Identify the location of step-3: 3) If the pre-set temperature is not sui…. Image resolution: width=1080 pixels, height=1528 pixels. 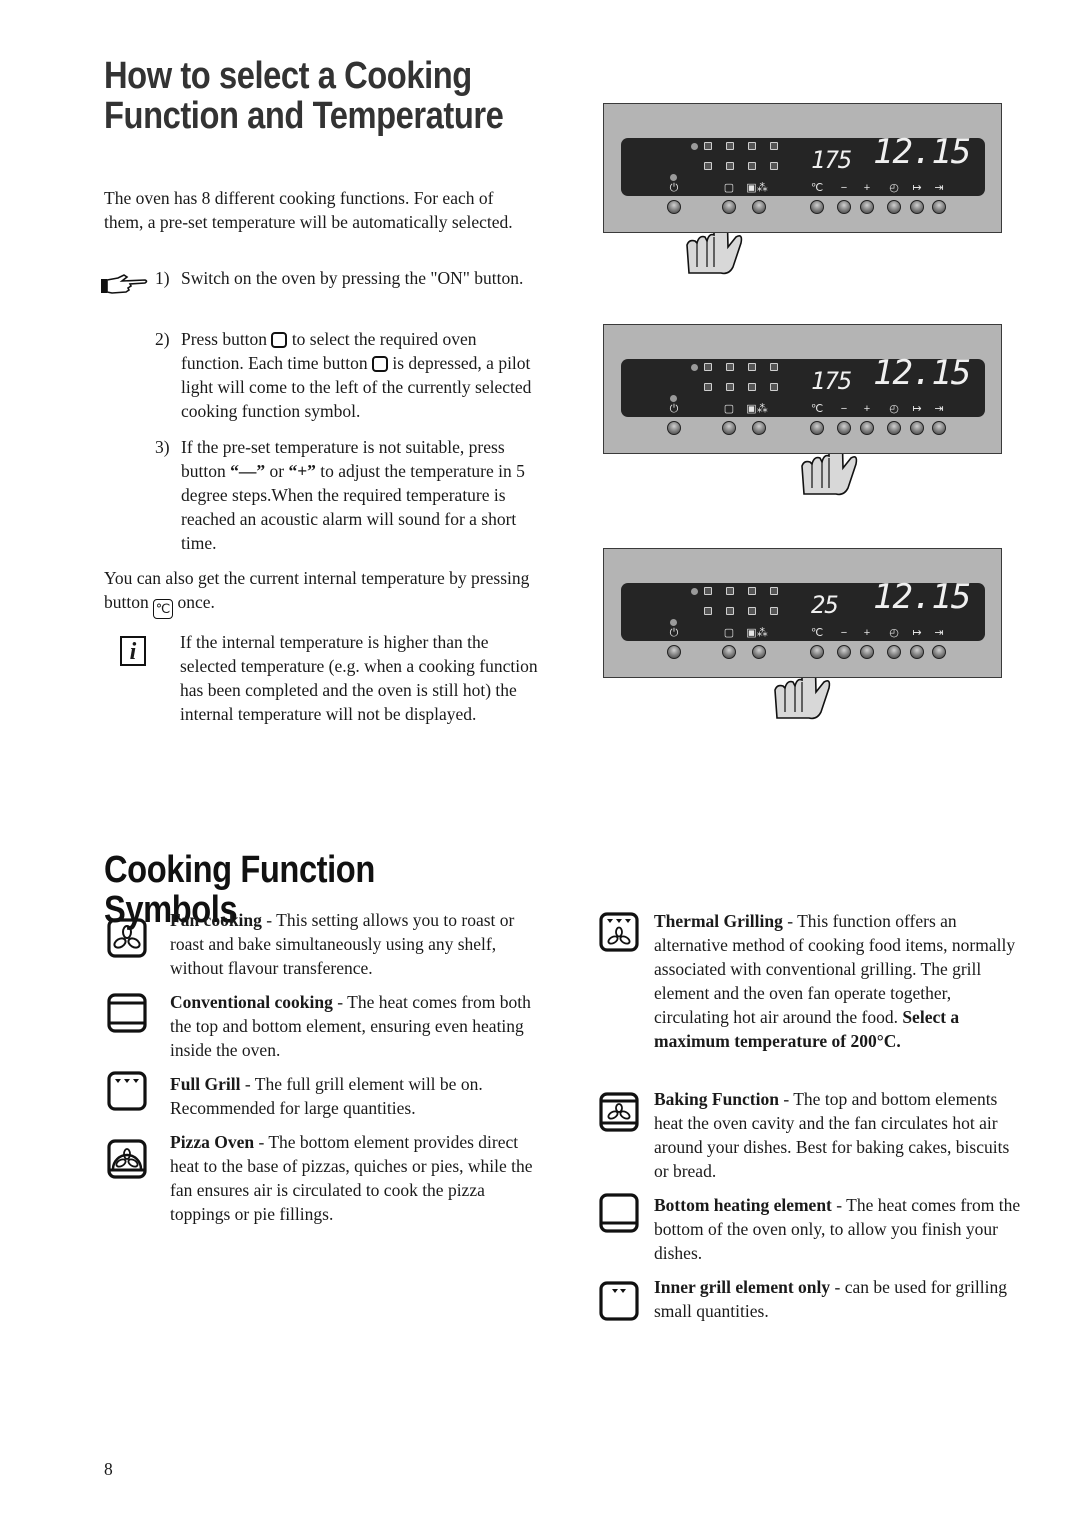
(347, 495).